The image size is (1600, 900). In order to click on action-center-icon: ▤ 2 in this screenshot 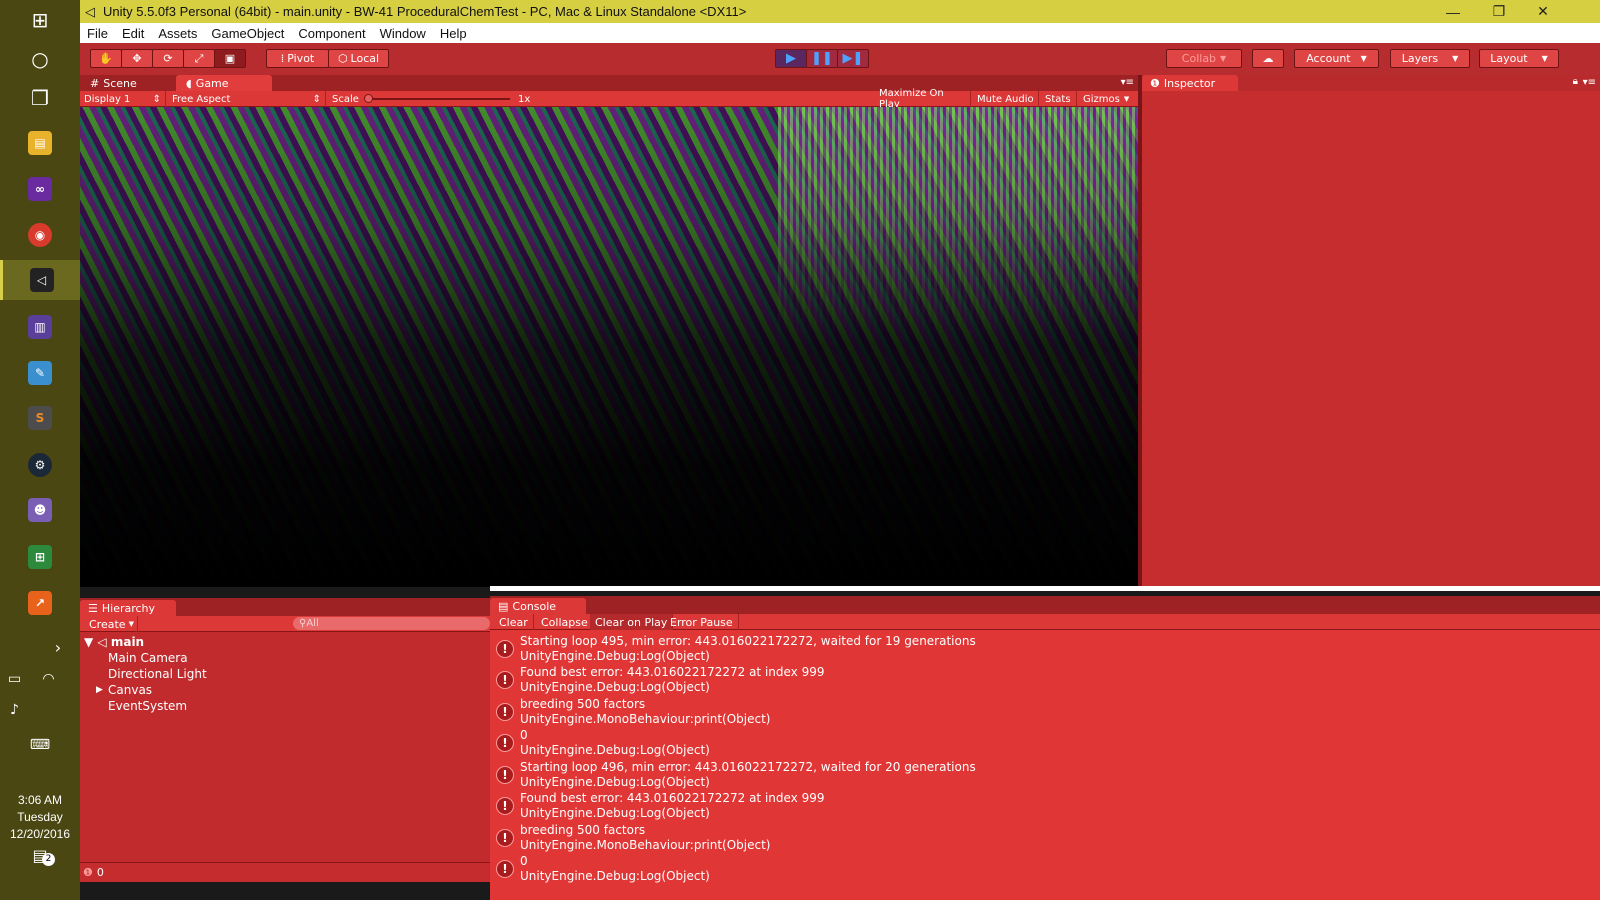, I will do `click(40, 855)`.